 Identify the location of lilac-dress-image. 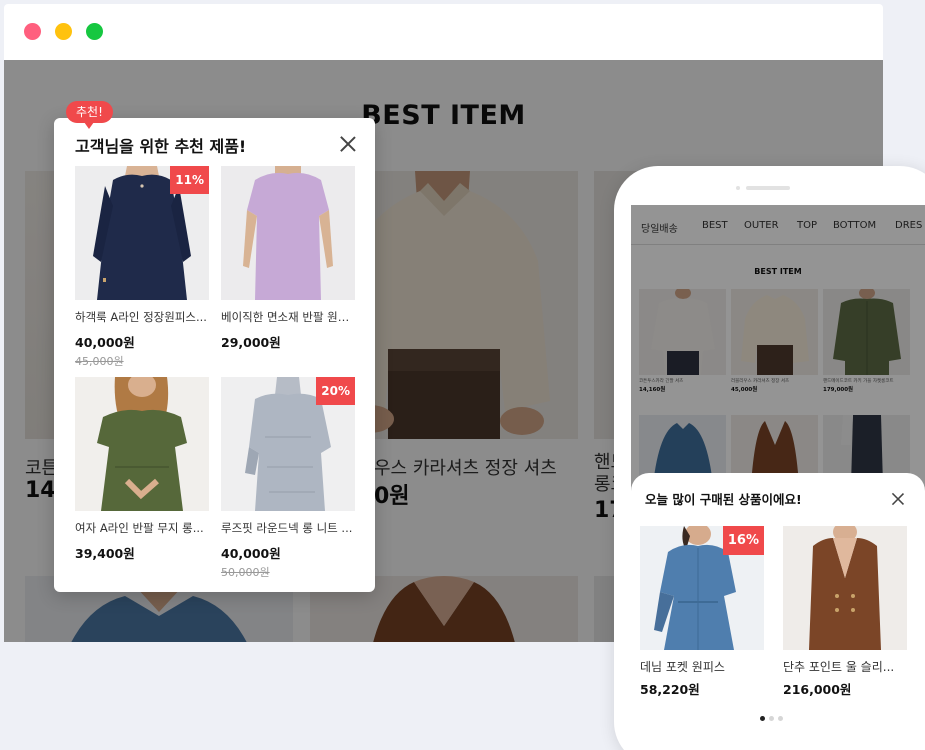
(288, 233).